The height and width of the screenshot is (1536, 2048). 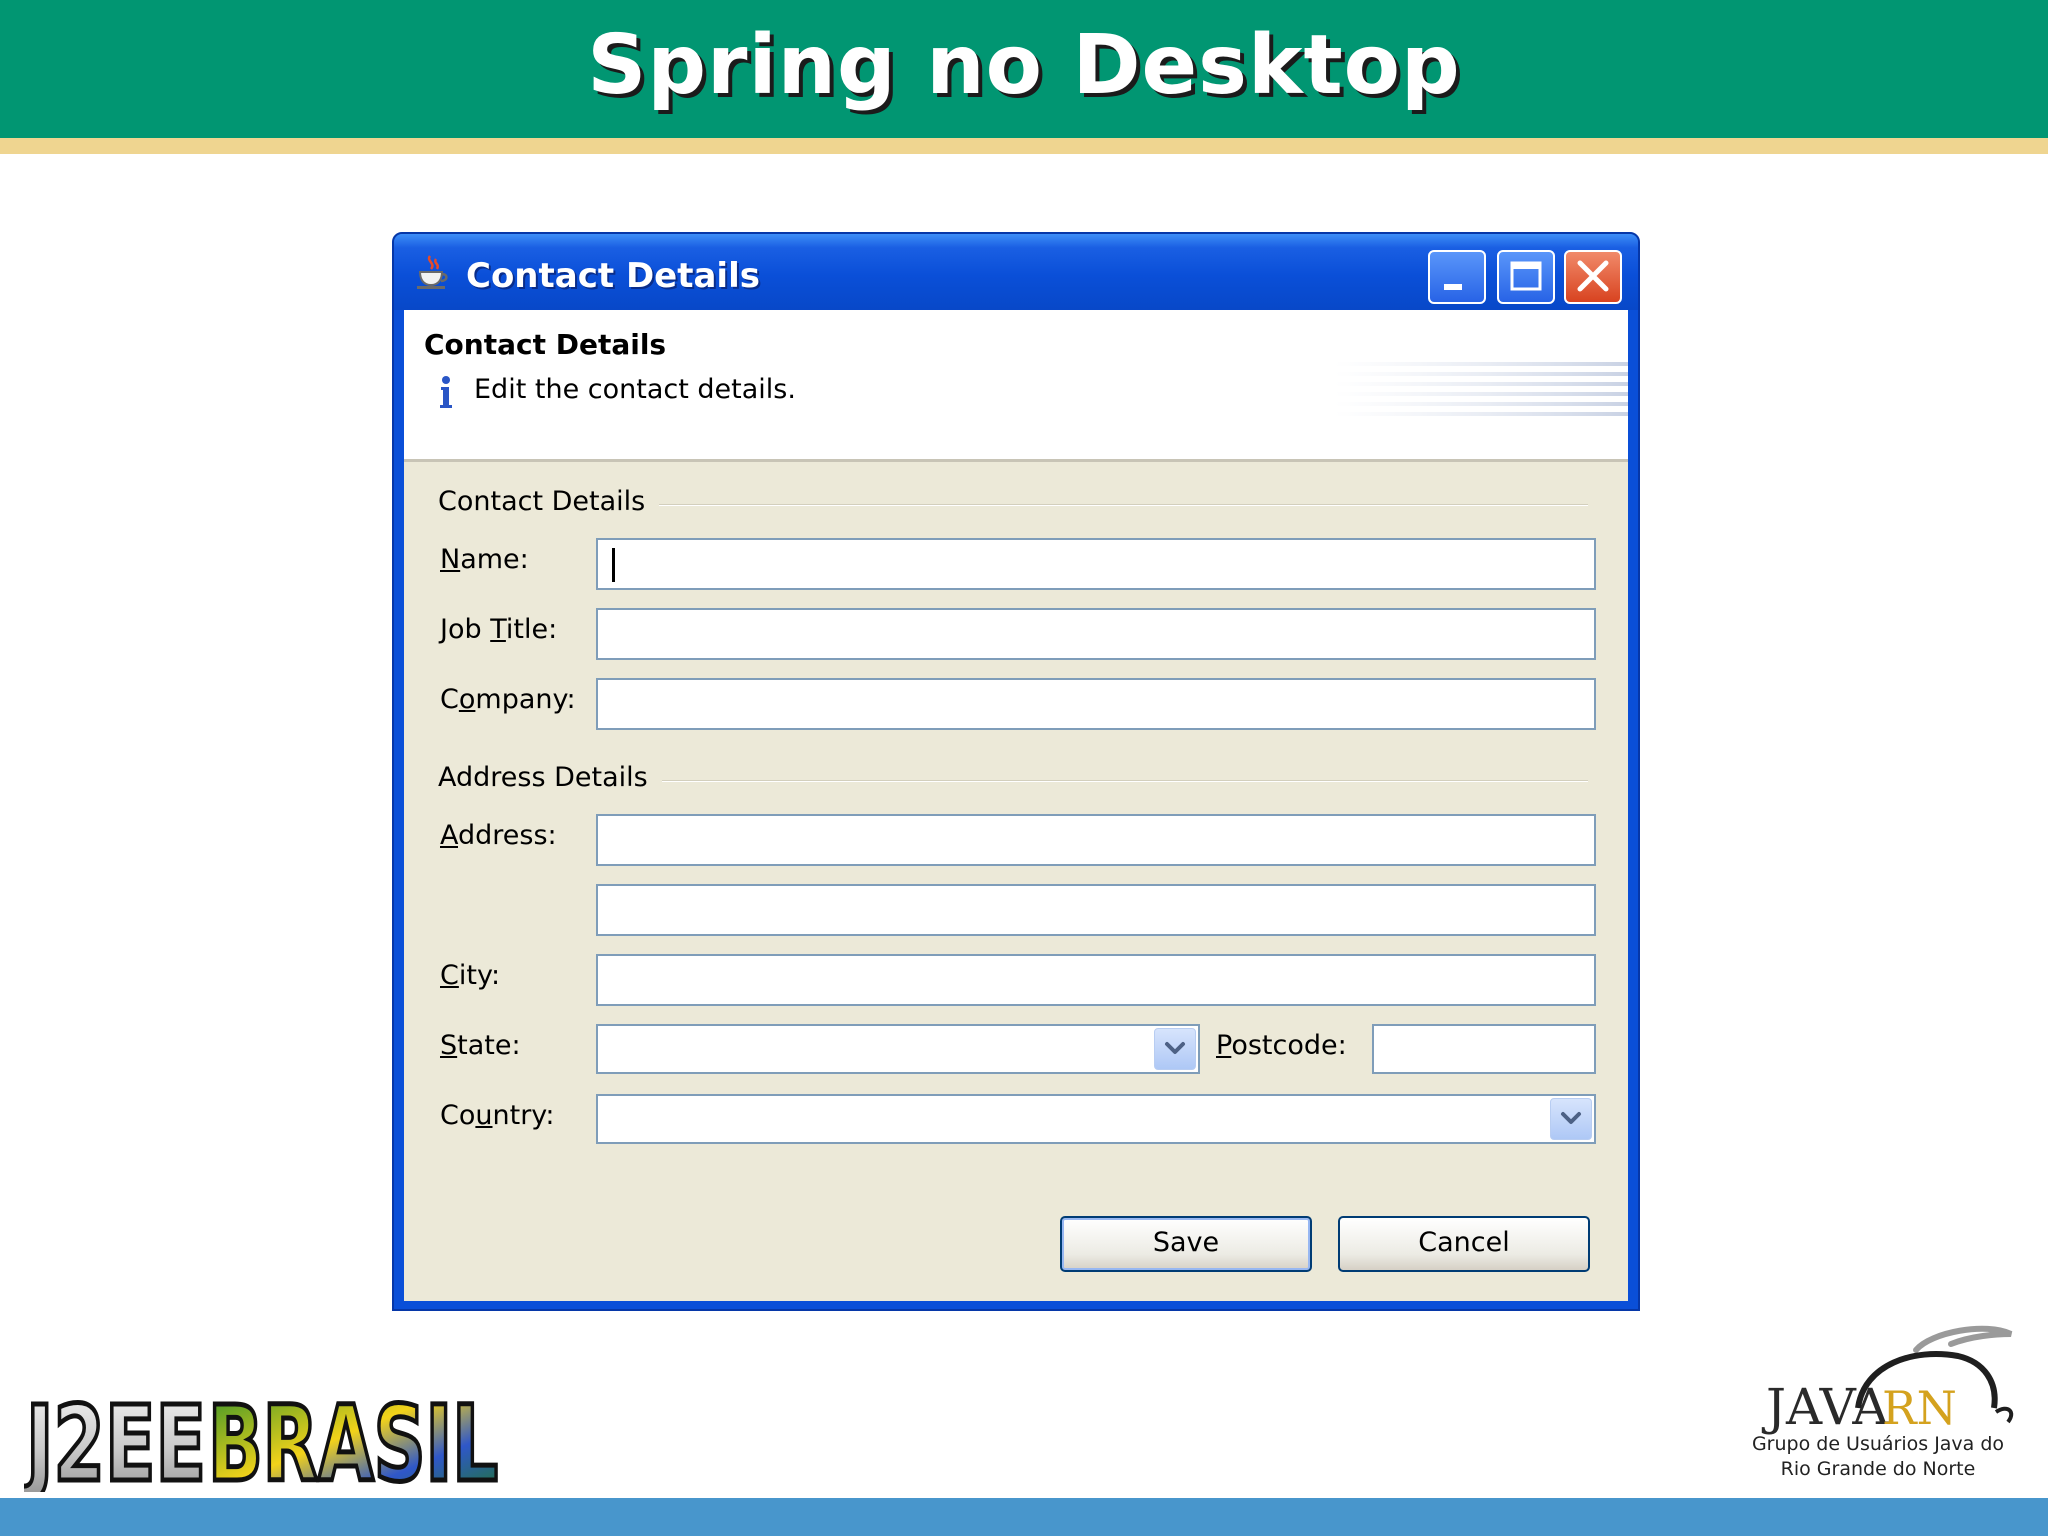 I want to click on country-label-prefix: Co, so click(x=458, y=1115).